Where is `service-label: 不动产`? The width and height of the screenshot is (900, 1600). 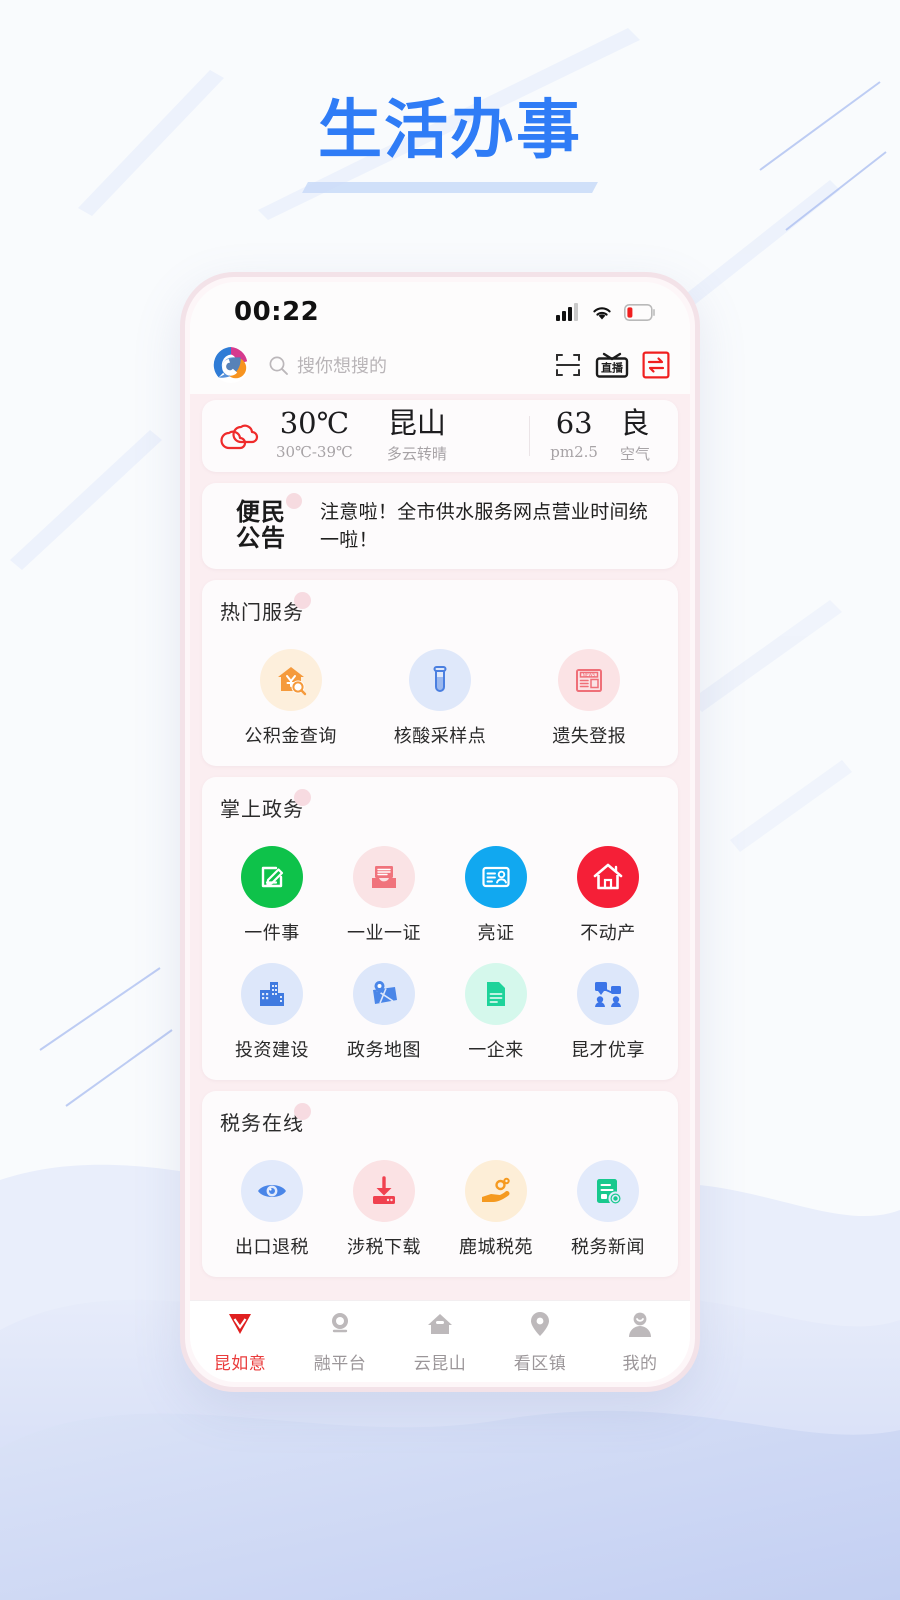
service-label: 不动产 is located at coordinates (608, 933).